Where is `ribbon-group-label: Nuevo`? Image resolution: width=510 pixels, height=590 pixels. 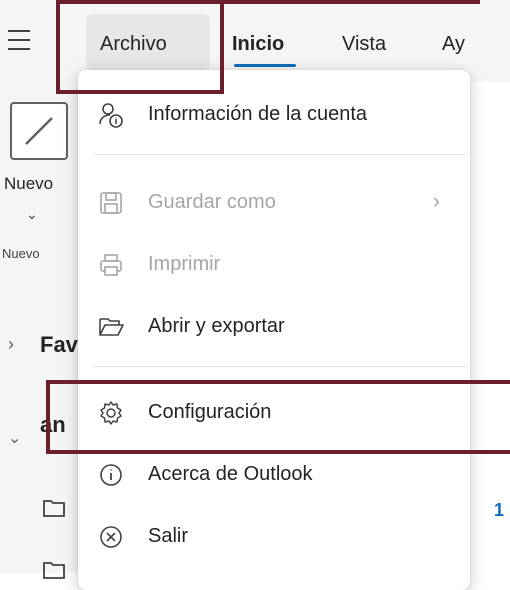
ribbon-group-label: Nuevo is located at coordinates (21, 253).